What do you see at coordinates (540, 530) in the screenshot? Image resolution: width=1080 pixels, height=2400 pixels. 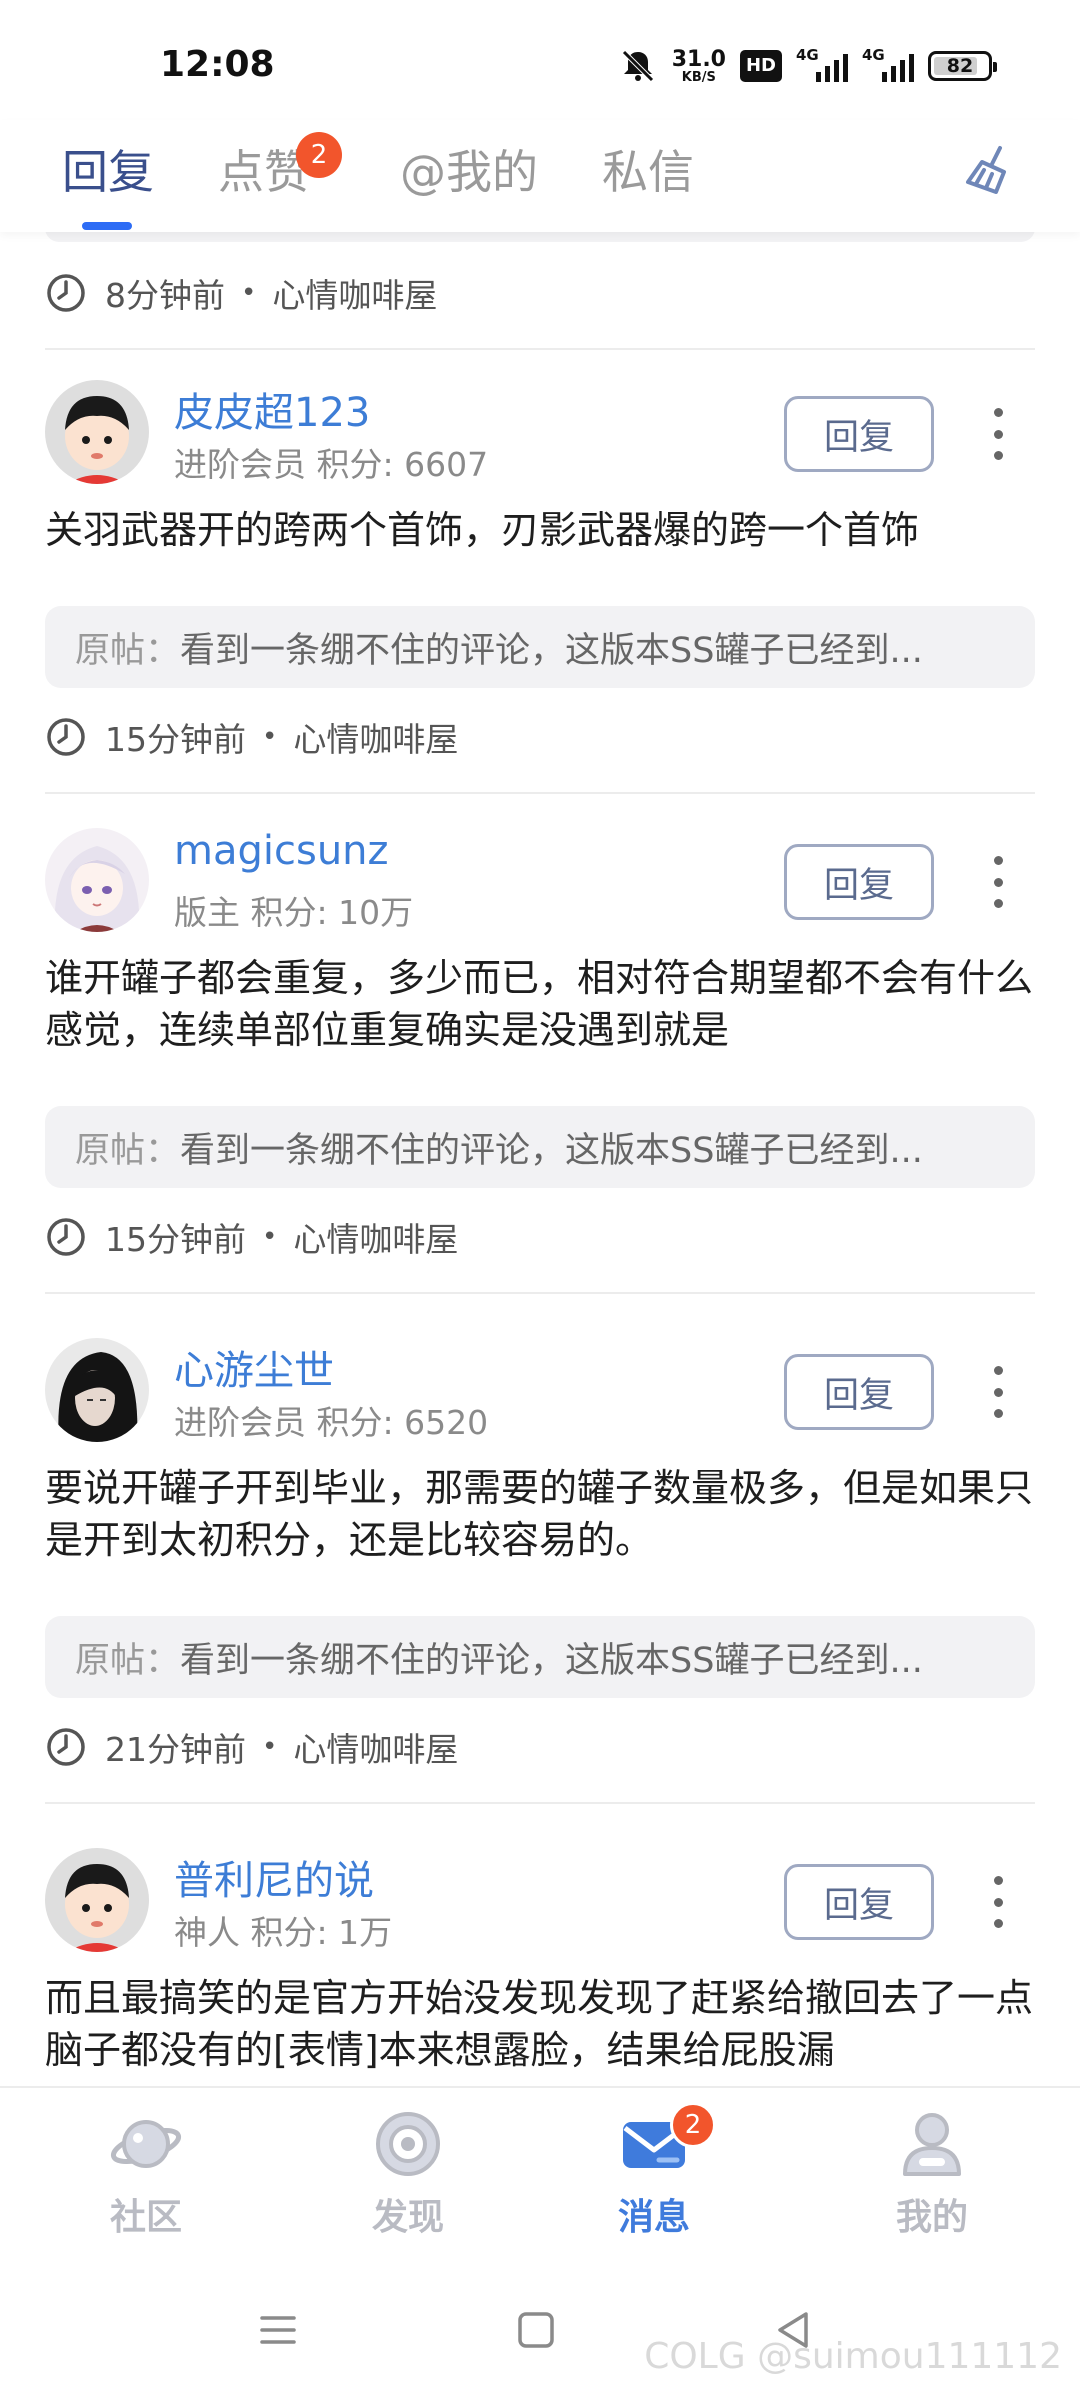 I see `reply-content: 关羽武器开的跨两个首饰，刃影武器爆的跨一个首饰` at bounding box center [540, 530].